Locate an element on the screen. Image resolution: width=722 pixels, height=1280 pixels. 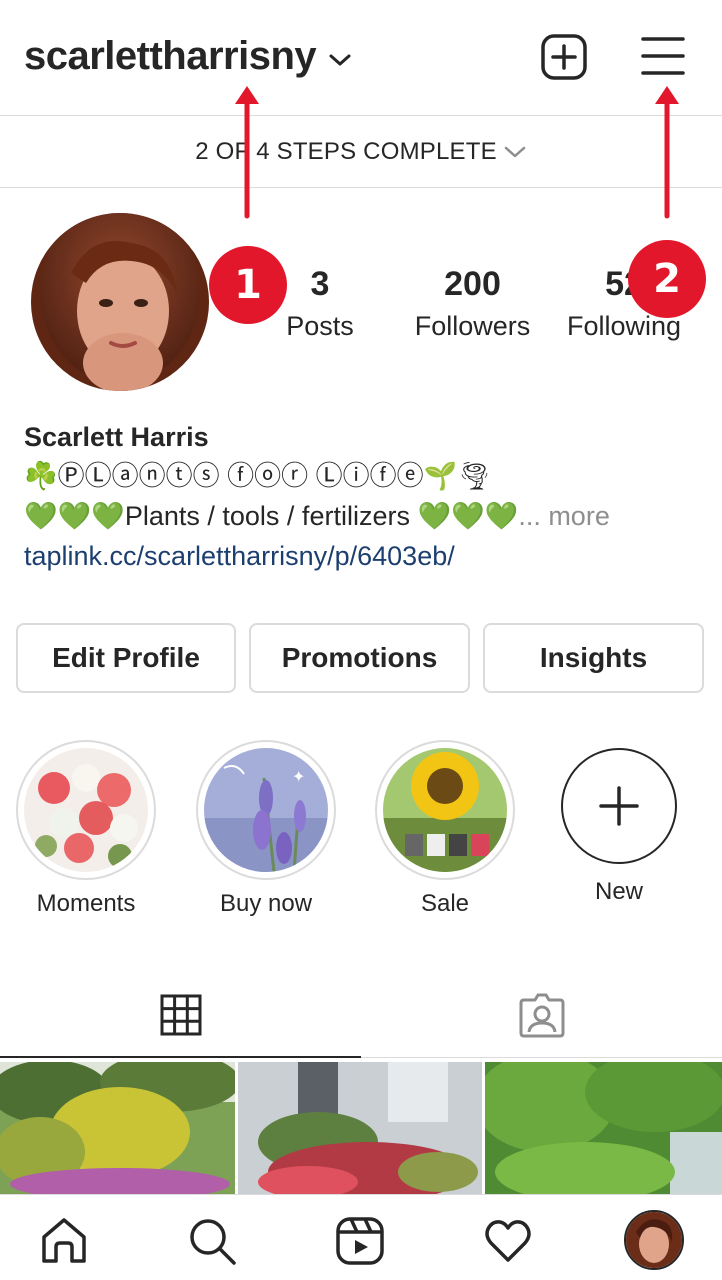
tagged-person-icon is located at coordinates (541, 1015).